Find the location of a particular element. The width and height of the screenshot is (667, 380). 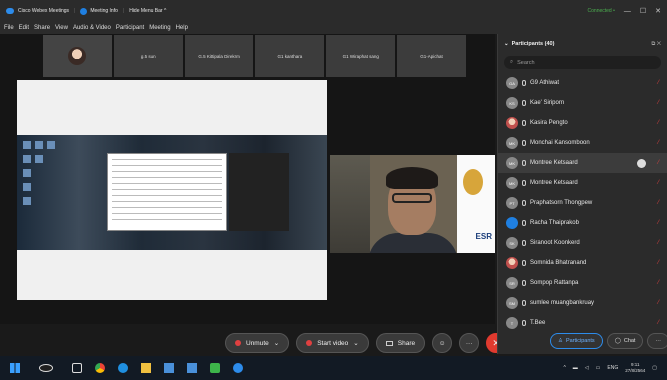

menu-participant: Participant is located at coordinates (130, 28).